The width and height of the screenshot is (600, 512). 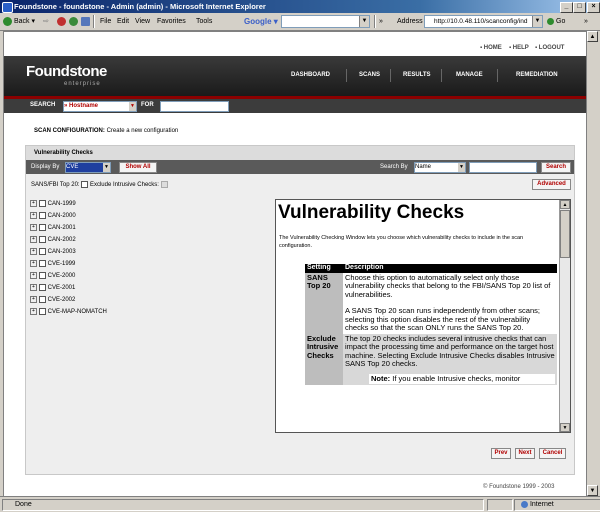 What do you see at coordinates (440, 167) in the screenshot?
I see `search-by-select: Name ▼` at bounding box center [440, 167].